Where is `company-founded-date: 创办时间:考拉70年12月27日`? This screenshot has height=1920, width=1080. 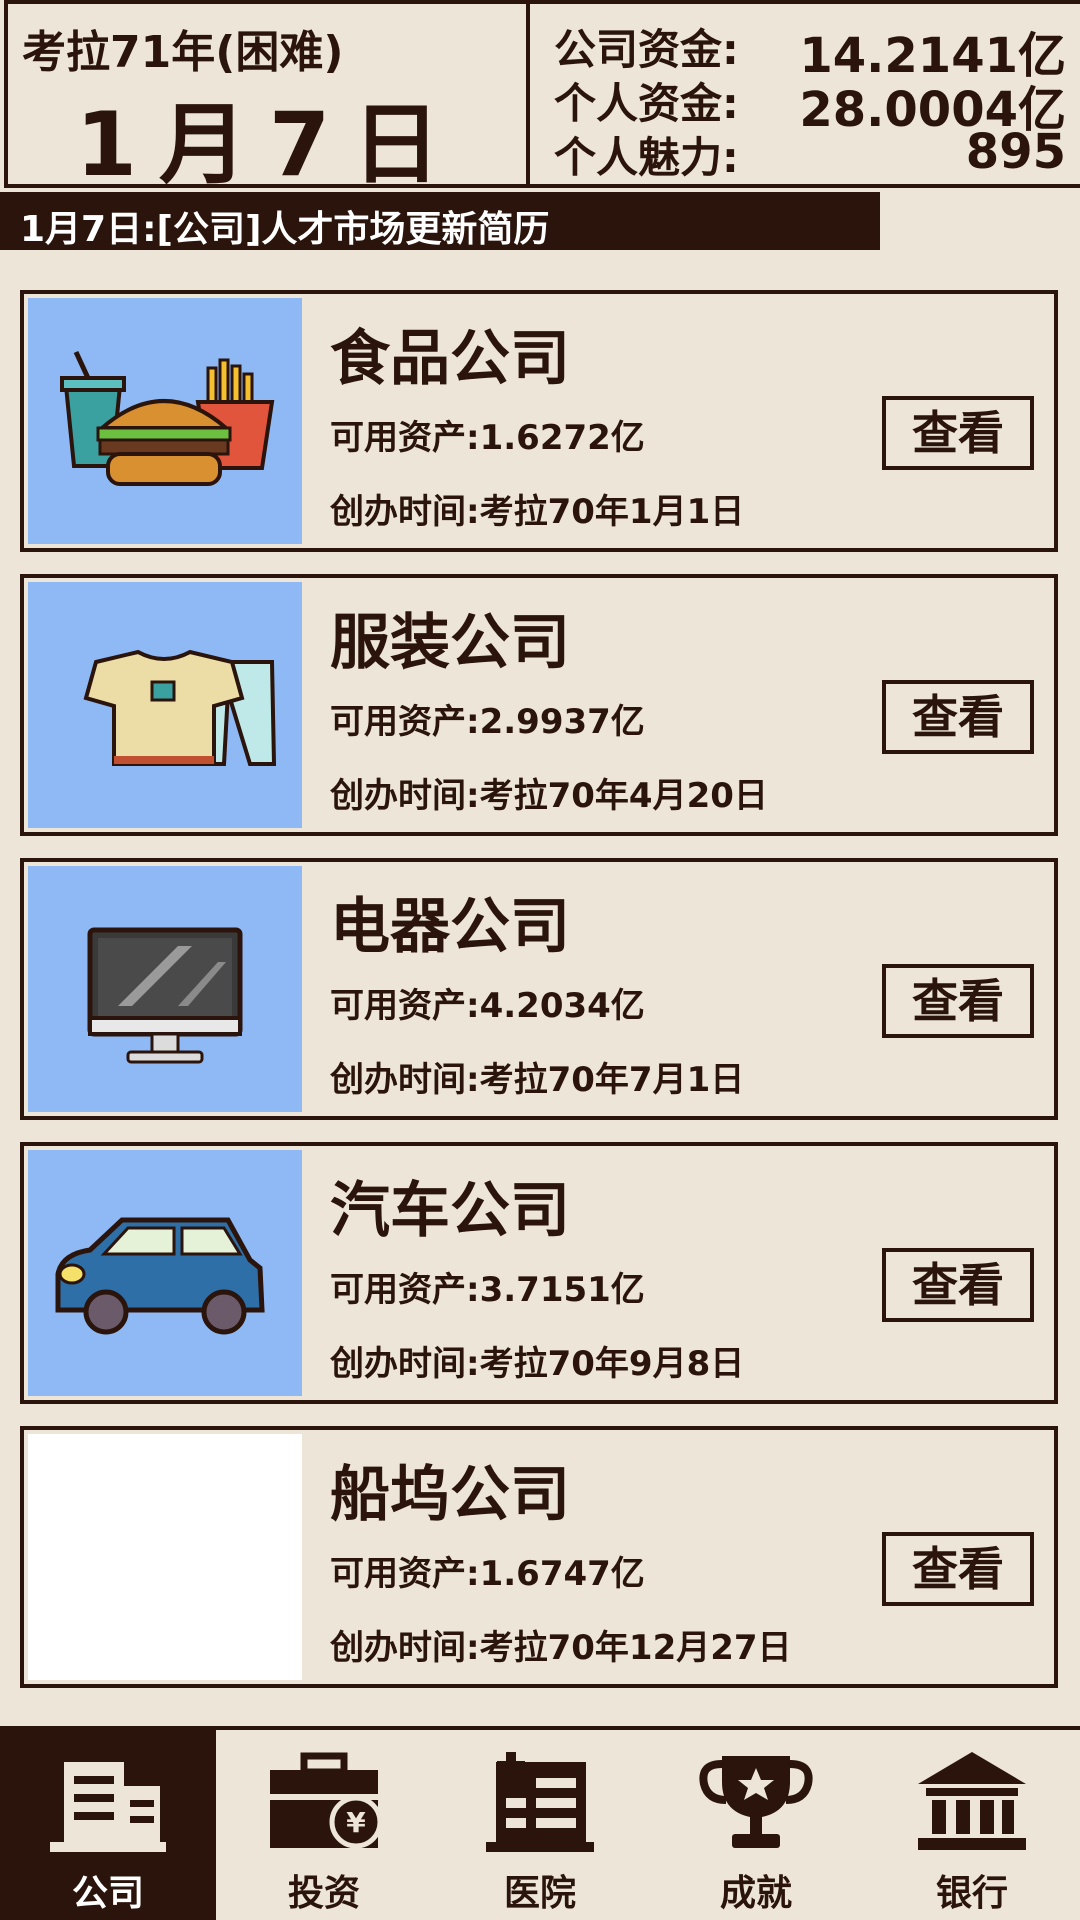
company-founded-date: 创办时间:考拉70年12月27日 is located at coordinates (561, 1648).